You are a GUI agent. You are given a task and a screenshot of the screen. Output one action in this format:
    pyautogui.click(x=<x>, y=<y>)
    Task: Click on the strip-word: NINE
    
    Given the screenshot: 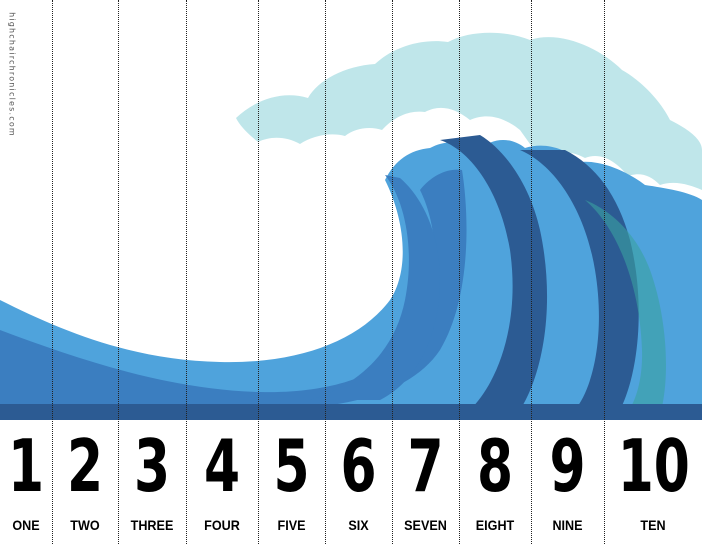 What is the action you would take?
    pyautogui.click(x=567, y=525)
    